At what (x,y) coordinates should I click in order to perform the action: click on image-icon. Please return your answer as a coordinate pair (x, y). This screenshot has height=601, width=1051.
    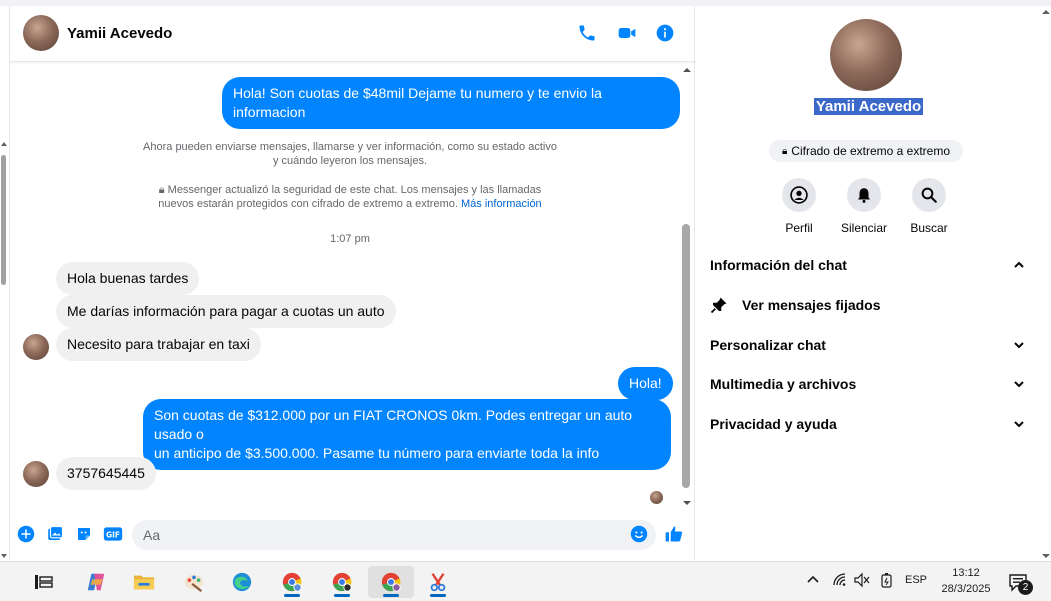
    Looking at the image, I should click on (55, 534).